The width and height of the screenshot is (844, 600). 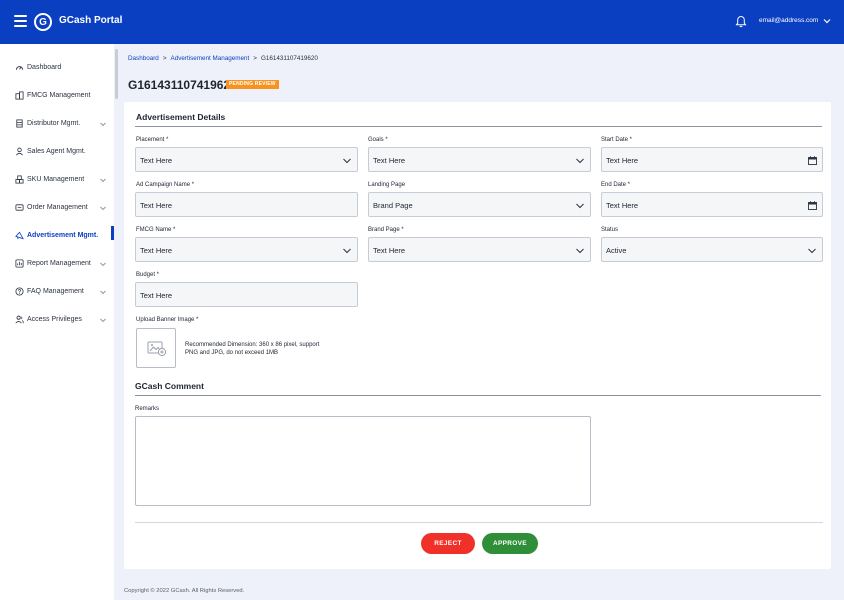 What do you see at coordinates (712, 204) in the screenshot?
I see `end-date-field: Text Here` at bounding box center [712, 204].